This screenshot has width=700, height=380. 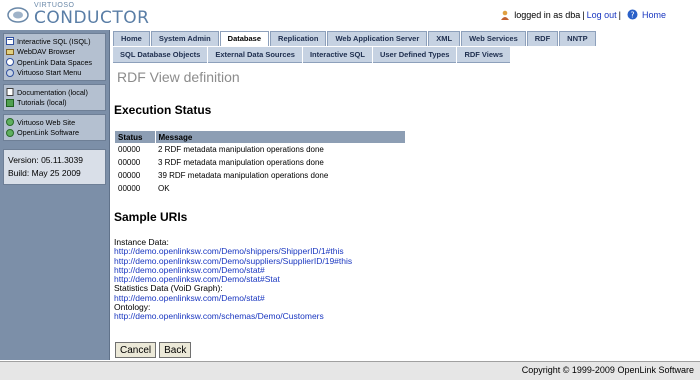 I want to click on table-header-row: Status Message, so click(x=260, y=137).